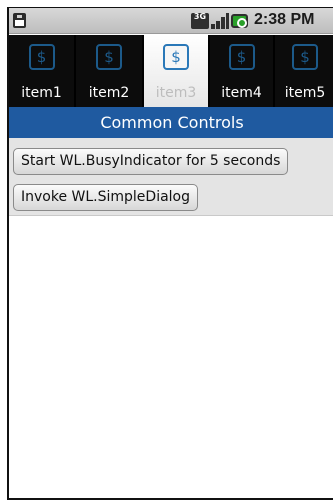 Image resolution: width=334 pixels, height=502 pixels. I want to click on network-3g-icon: 3G, so click(200, 21).